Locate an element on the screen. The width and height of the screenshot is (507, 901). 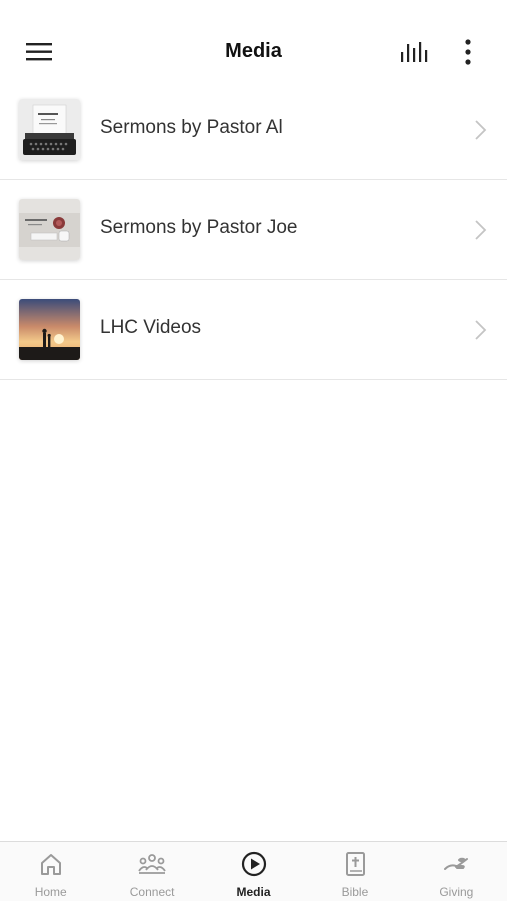
play-circle-icon is located at coordinates (254, 864).